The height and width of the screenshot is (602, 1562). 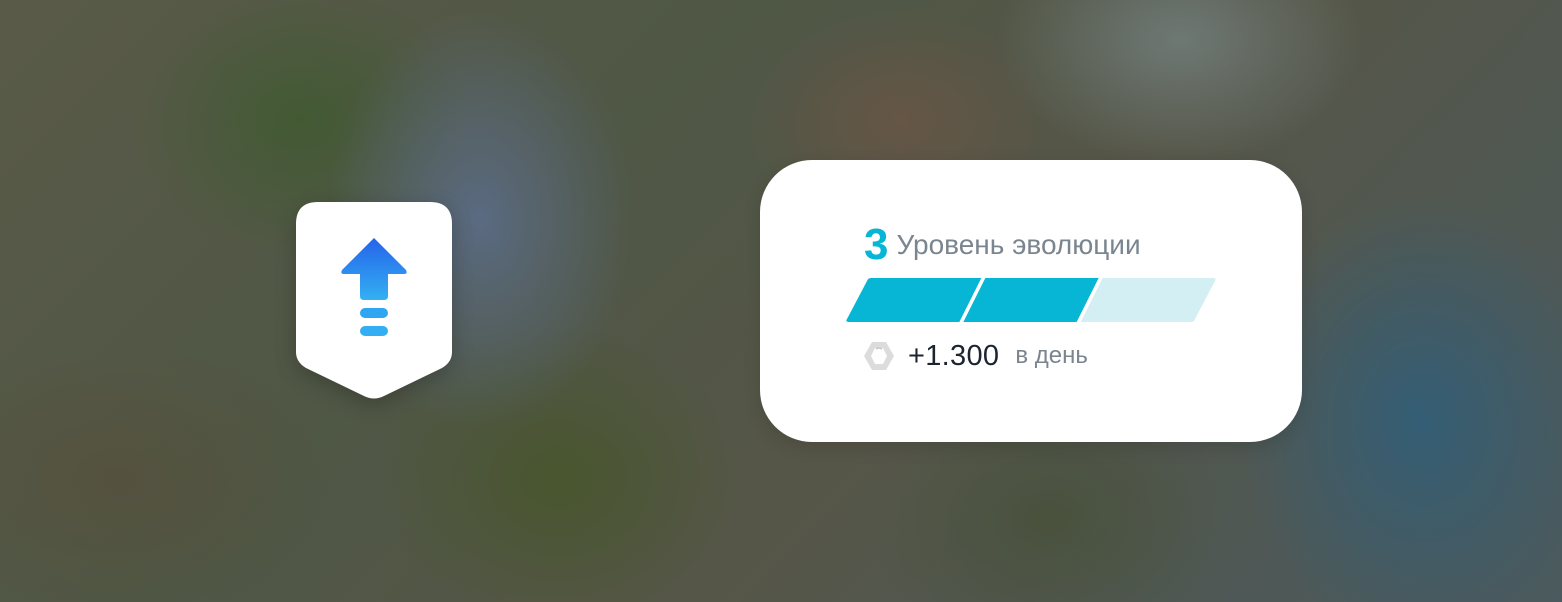 I want to click on upgrade-badge, so click(x=374, y=301).